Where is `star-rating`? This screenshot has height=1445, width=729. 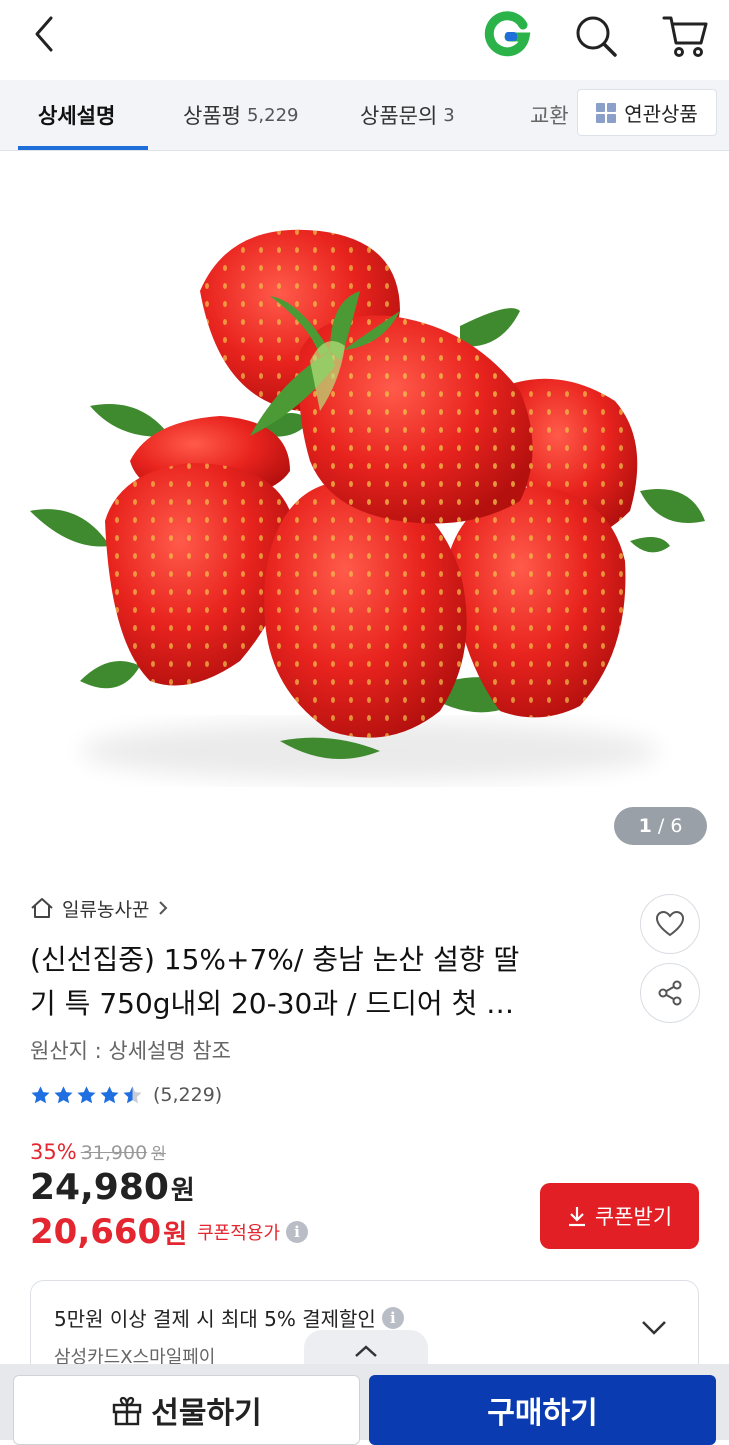 star-rating is located at coordinates (86, 1095).